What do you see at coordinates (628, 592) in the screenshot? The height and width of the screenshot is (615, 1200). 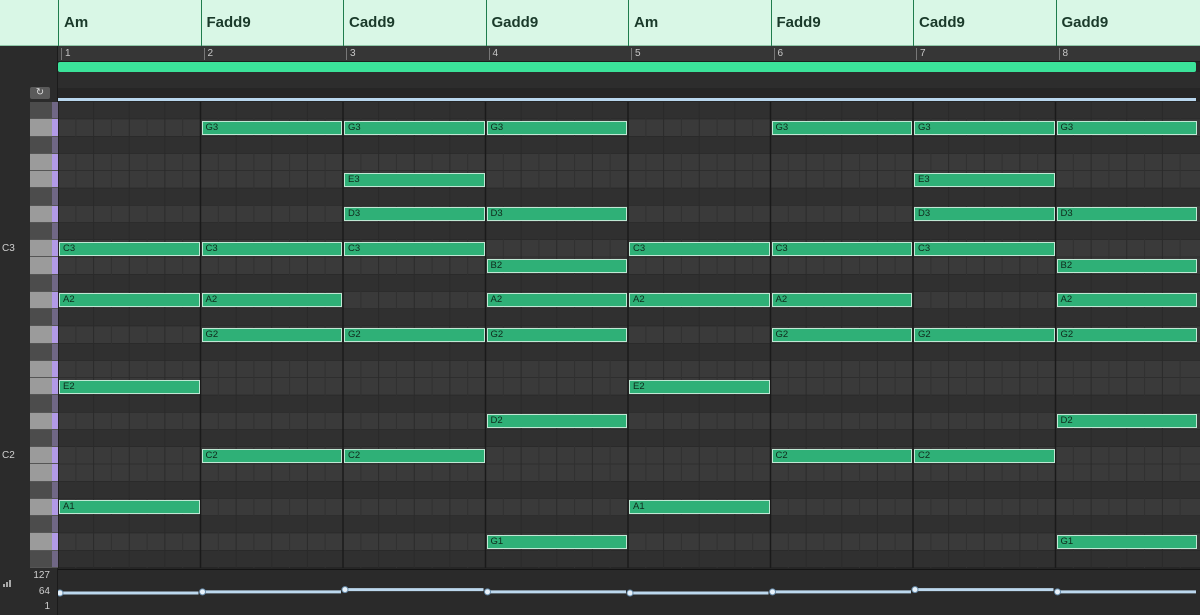 I see `velocity-editor` at bounding box center [628, 592].